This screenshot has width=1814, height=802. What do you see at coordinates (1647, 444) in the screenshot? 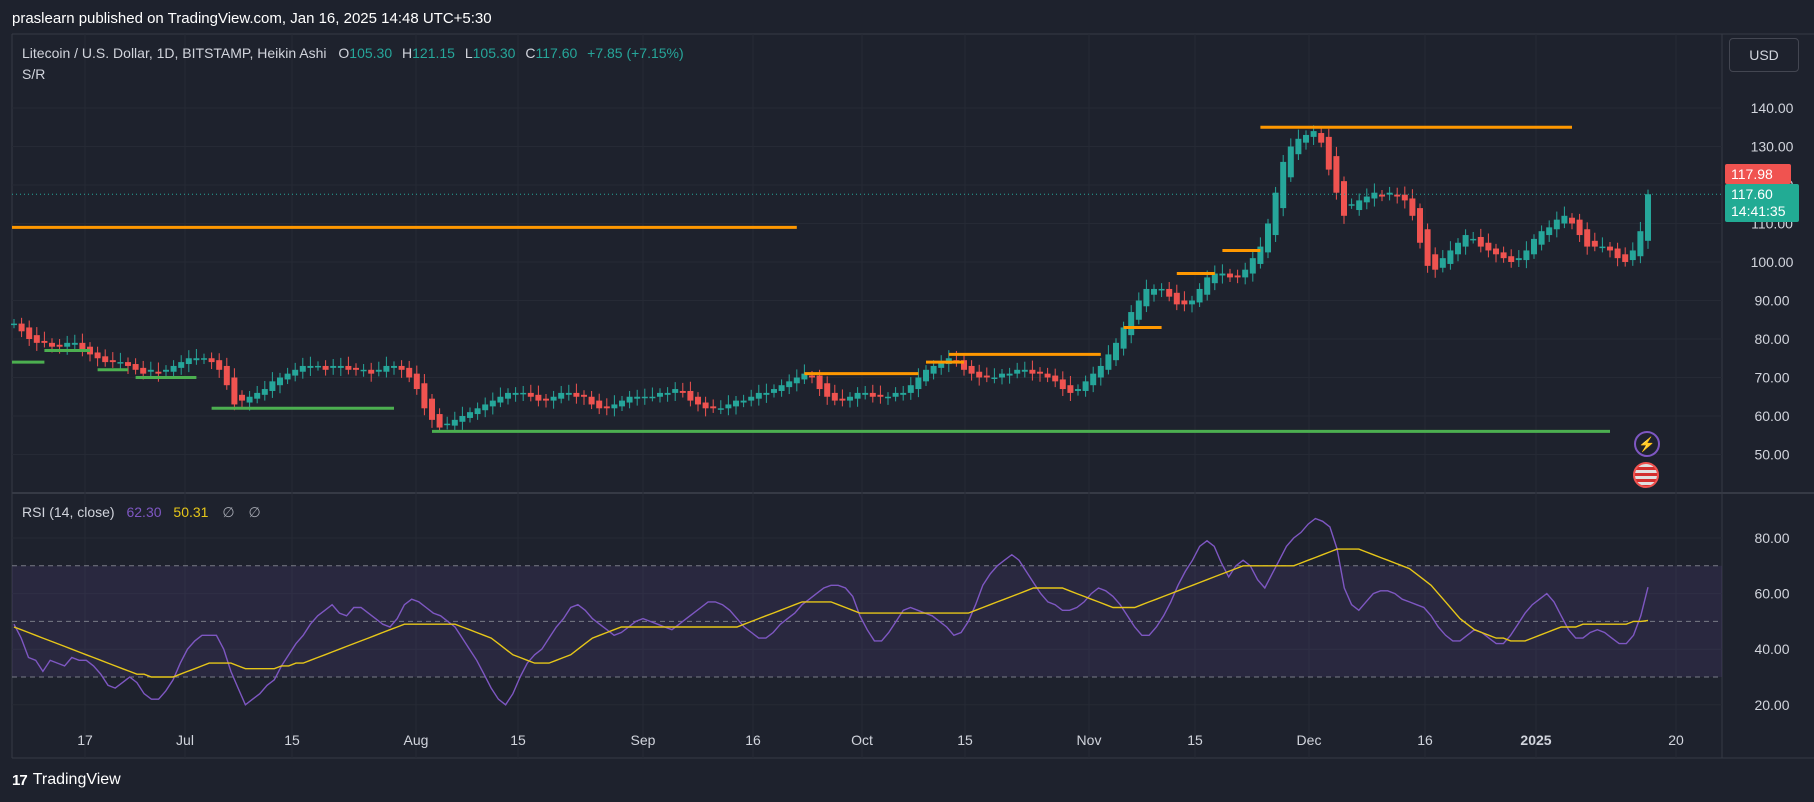
I see `lightning-event-icon: ⚡` at bounding box center [1647, 444].